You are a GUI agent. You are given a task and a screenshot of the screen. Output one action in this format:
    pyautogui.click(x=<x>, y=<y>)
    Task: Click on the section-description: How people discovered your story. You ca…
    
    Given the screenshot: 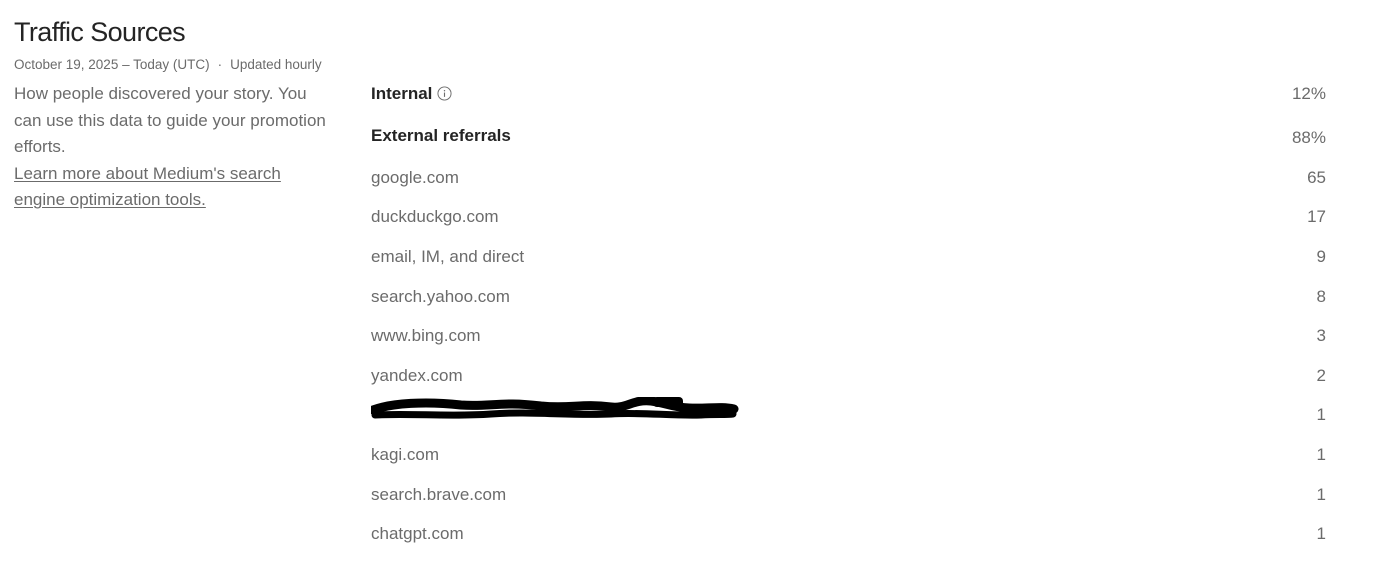 What is the action you would take?
    pyautogui.click(x=171, y=147)
    